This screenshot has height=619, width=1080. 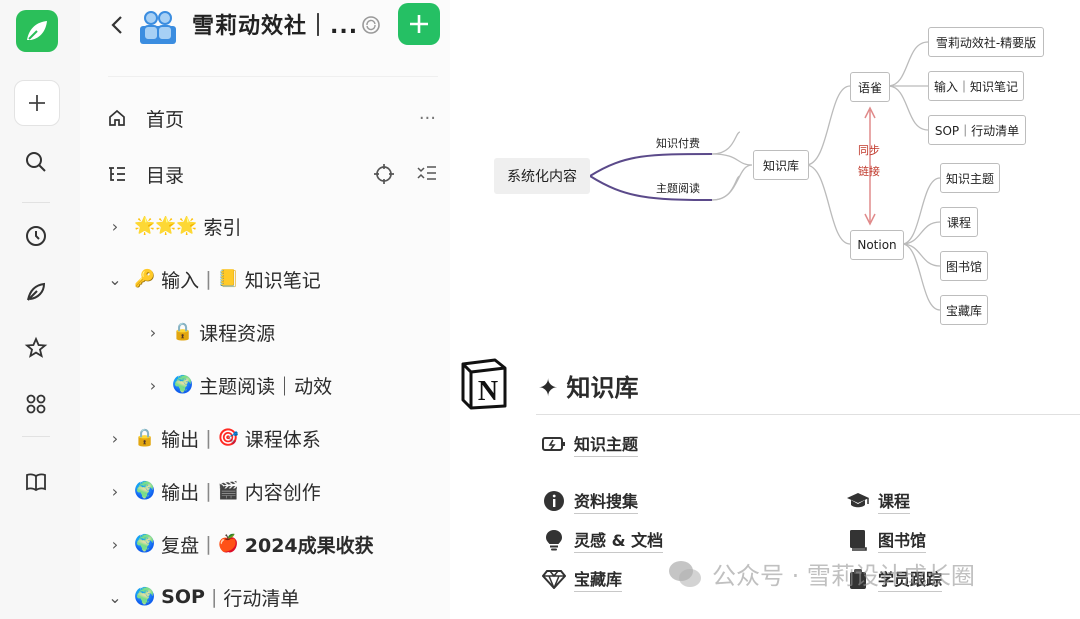 I want to click on notion-logo: N, so click(x=484, y=384).